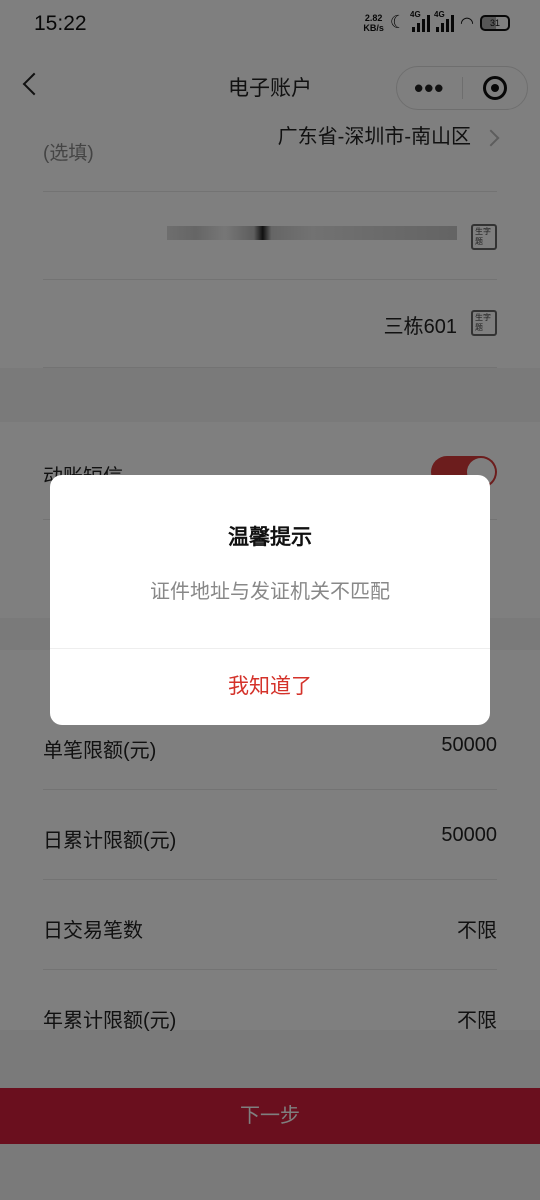 The height and width of the screenshot is (1200, 540). I want to click on dialog-confirm-button: 我知道了, so click(270, 687).